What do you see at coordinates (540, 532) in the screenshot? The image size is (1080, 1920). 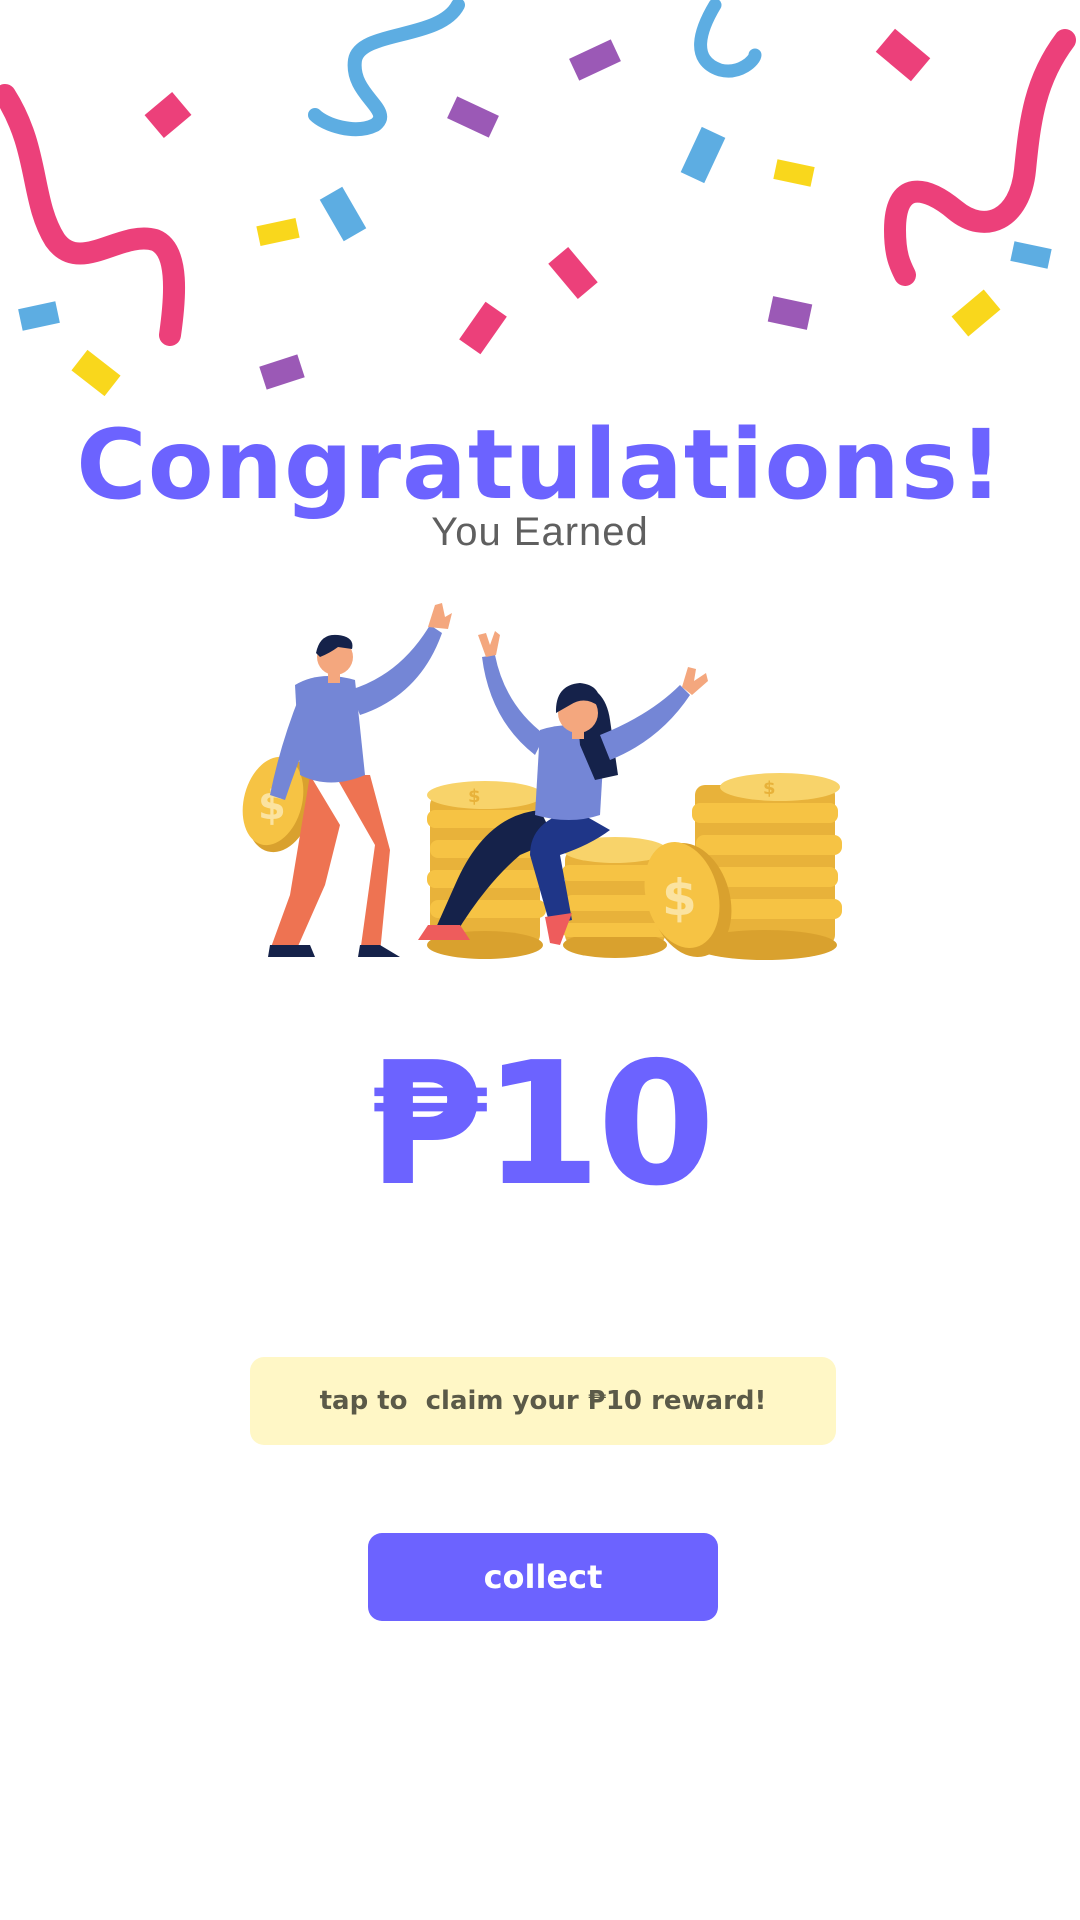 I see `page-subtitle: You Earned` at bounding box center [540, 532].